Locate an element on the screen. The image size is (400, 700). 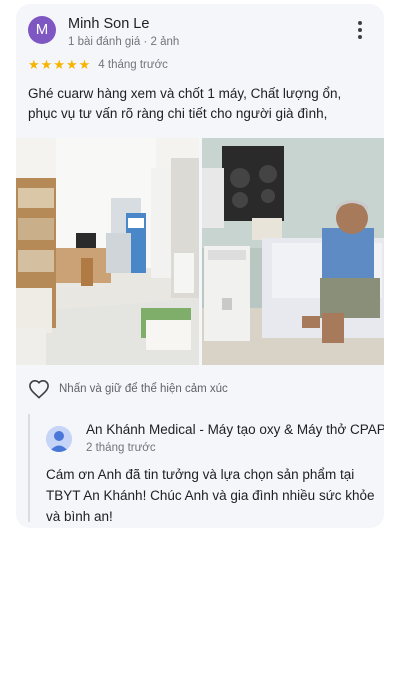
review-header: M Minh Son Le 1 bài đánh giá · 2 ảnh is located at coordinates (200, 34).